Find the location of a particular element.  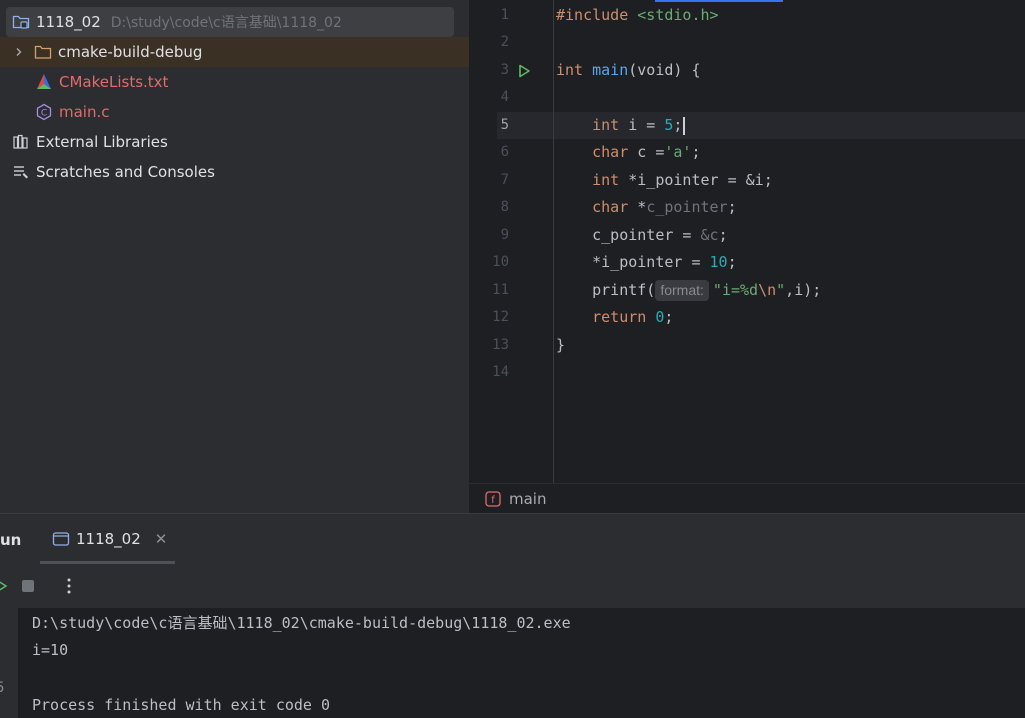

svg-text: C is located at coordinates (44, 114).